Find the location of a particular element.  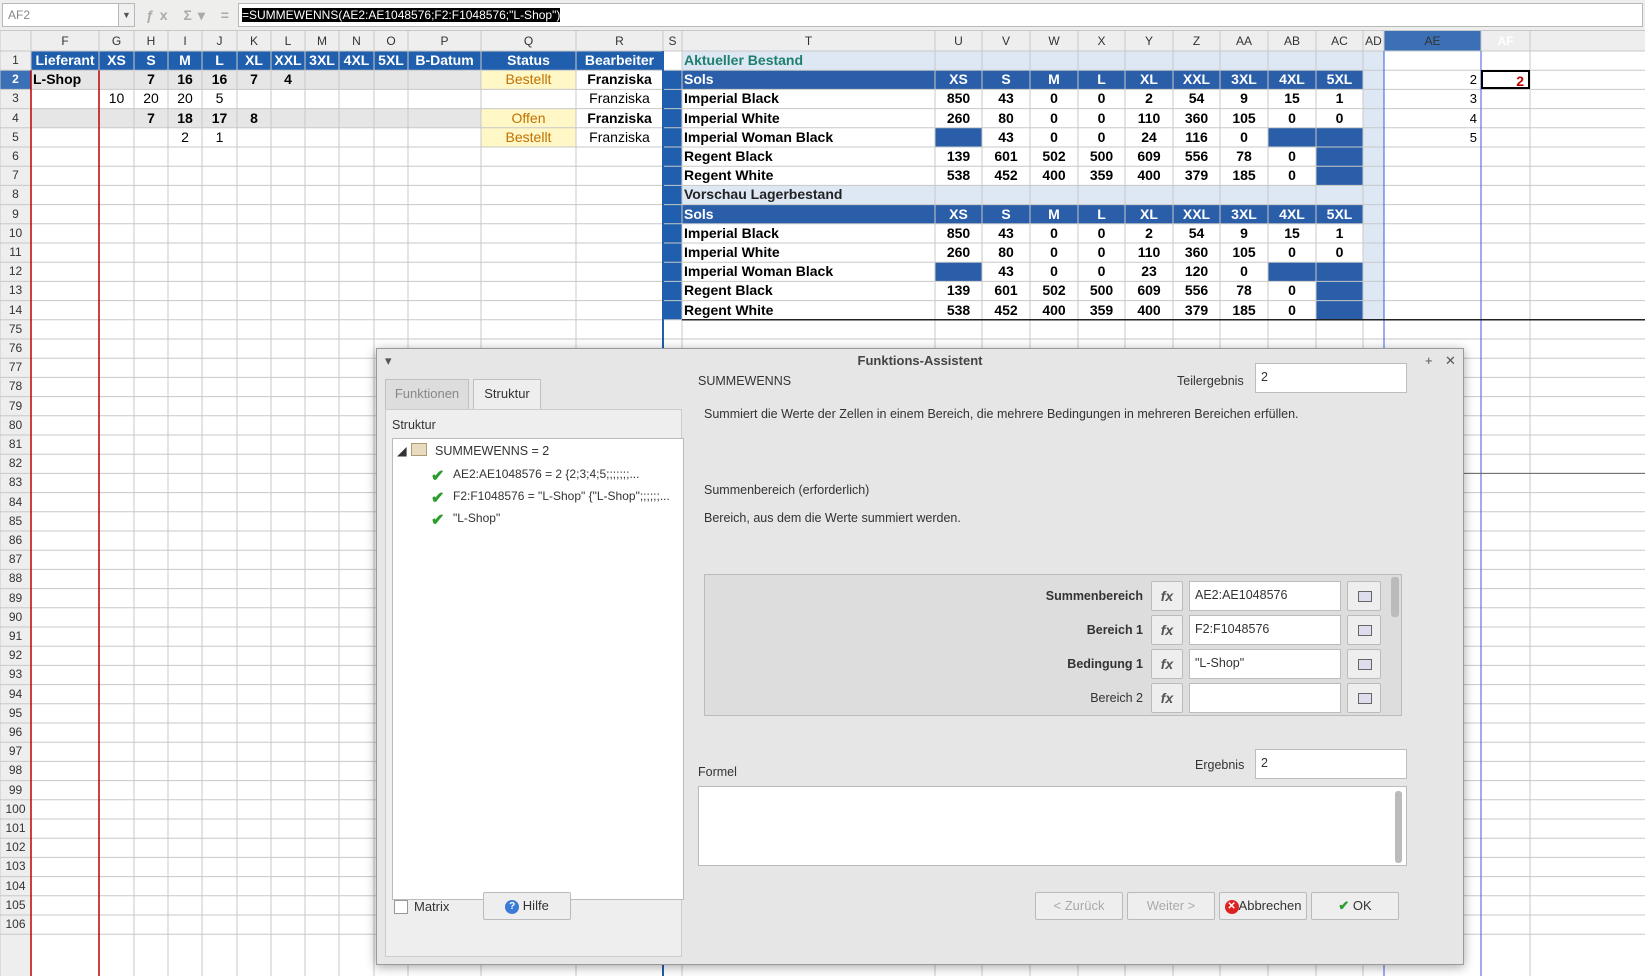

left-data-cell: Bestellt is located at coordinates (528, 79).